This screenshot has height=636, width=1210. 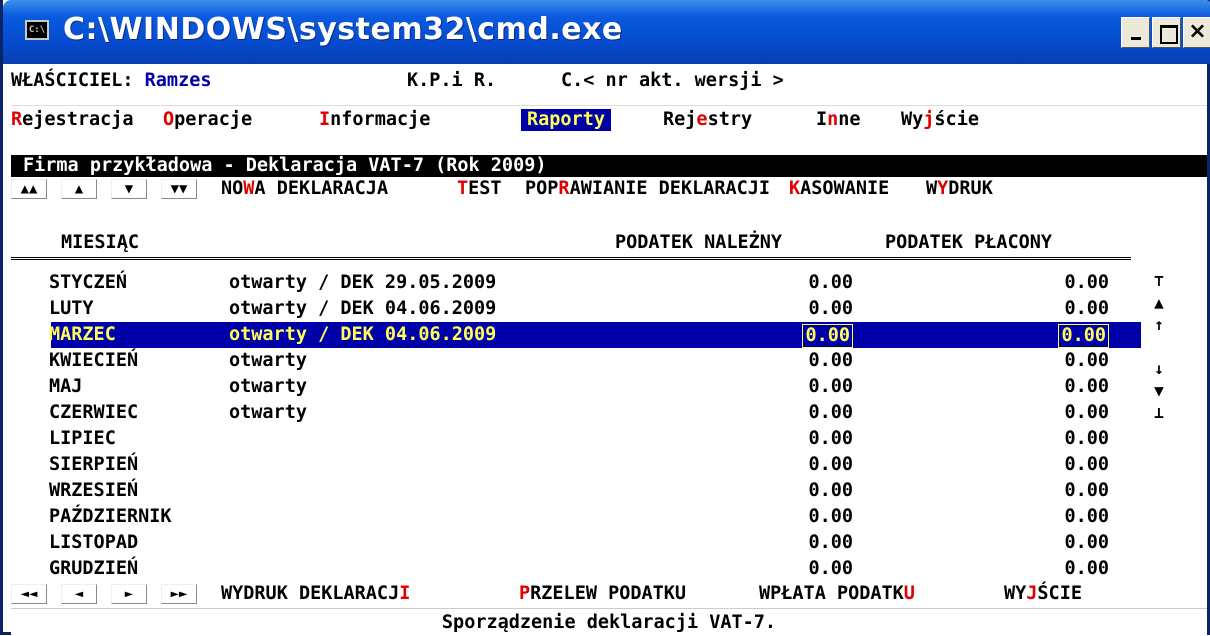 What do you see at coordinates (730, 119) in the screenshot?
I see `menu-item-text: stry` at bounding box center [730, 119].